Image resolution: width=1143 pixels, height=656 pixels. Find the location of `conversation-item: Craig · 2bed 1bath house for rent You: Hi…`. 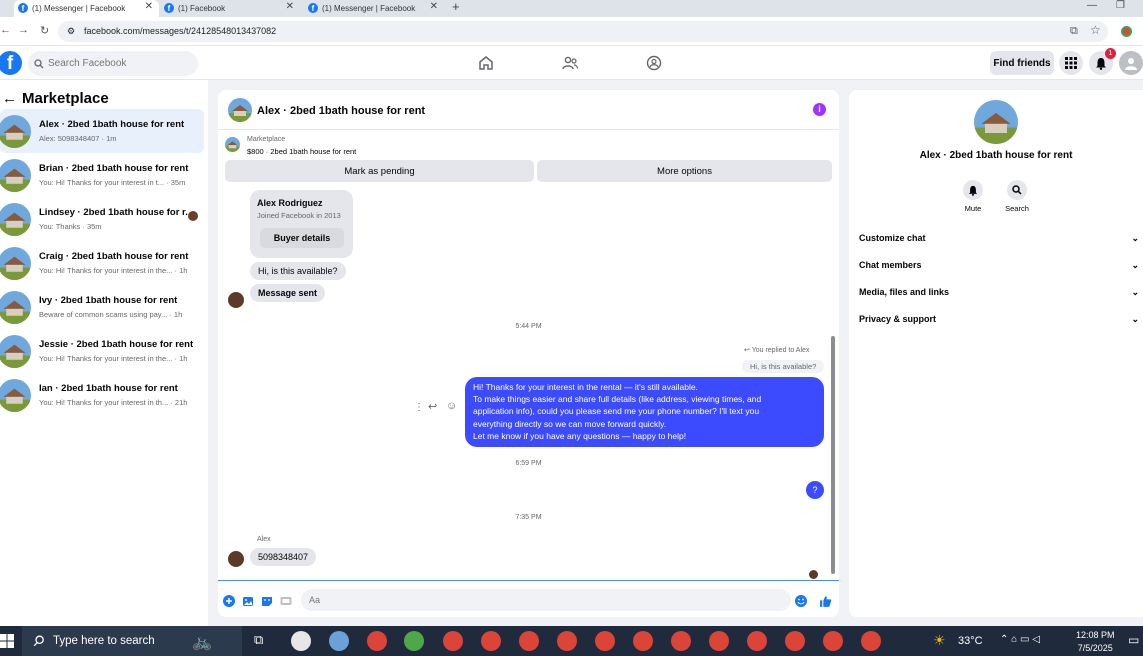

conversation-item: Craig · 2bed 1bath house for rent You: Hi… is located at coordinates (102, 263).